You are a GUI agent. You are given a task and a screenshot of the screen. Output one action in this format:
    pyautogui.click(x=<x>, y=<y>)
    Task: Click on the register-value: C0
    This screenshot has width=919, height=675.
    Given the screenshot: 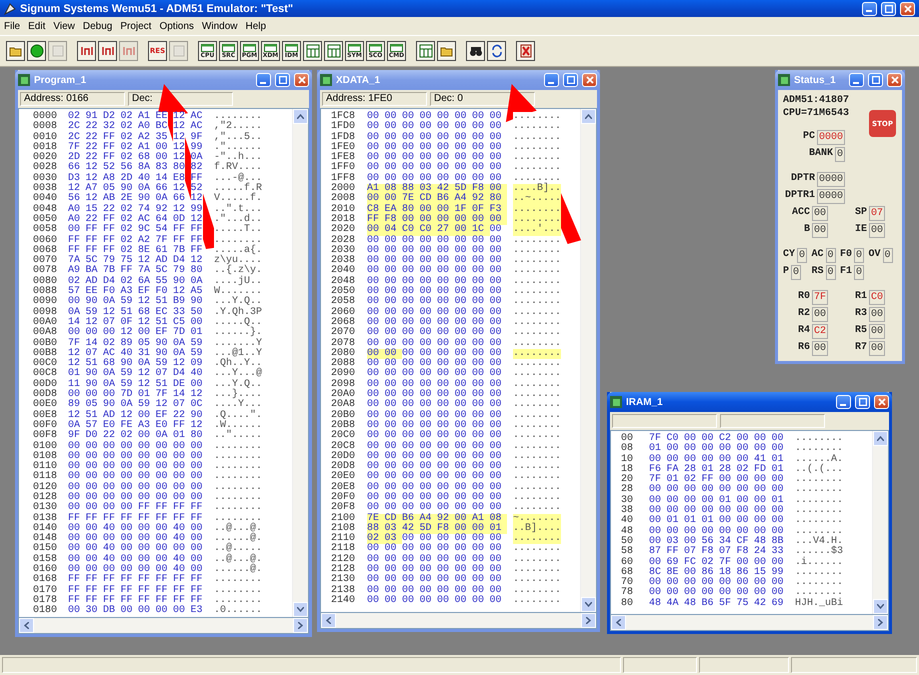 What is the action you would take?
    pyautogui.click(x=876, y=297)
    